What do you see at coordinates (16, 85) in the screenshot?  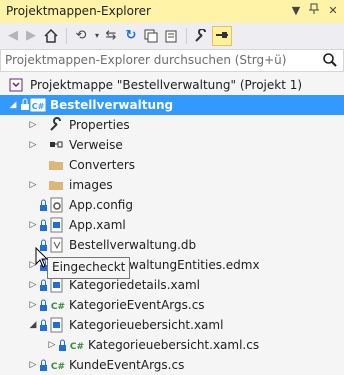 I see `solution-icon` at bounding box center [16, 85].